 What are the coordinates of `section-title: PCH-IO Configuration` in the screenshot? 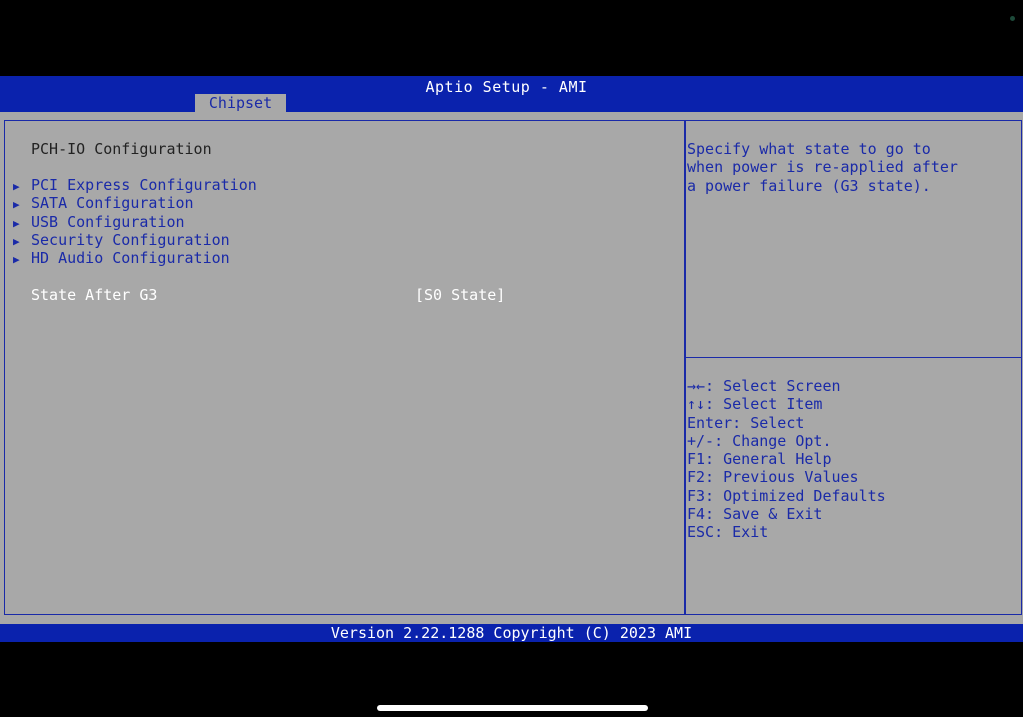 It's located at (121, 149).